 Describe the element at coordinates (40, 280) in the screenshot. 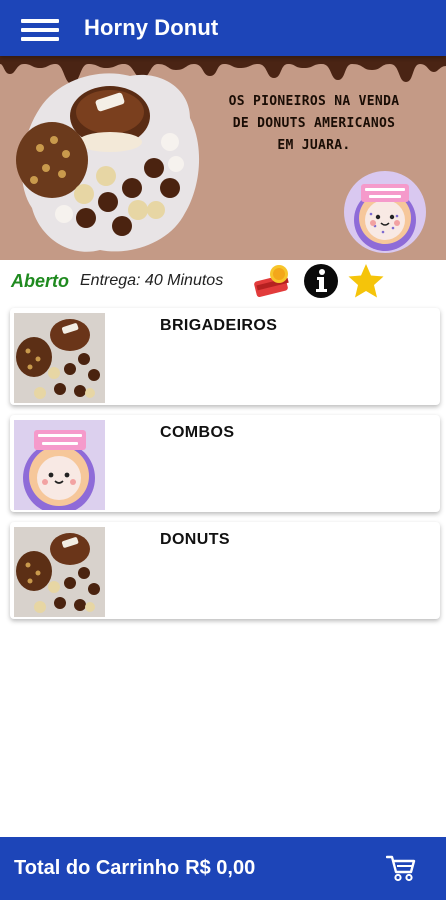

I see `store-open-status: Aberto` at that location.